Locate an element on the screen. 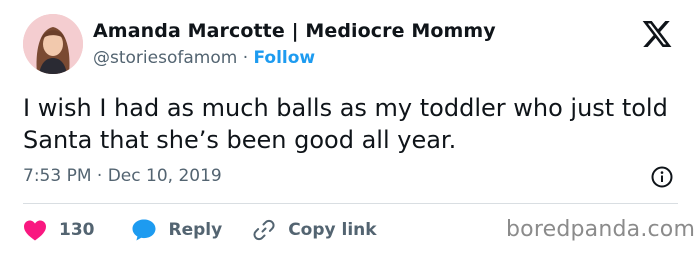 The width and height of the screenshot is (700, 256). like-button: 130 is located at coordinates (59, 230).